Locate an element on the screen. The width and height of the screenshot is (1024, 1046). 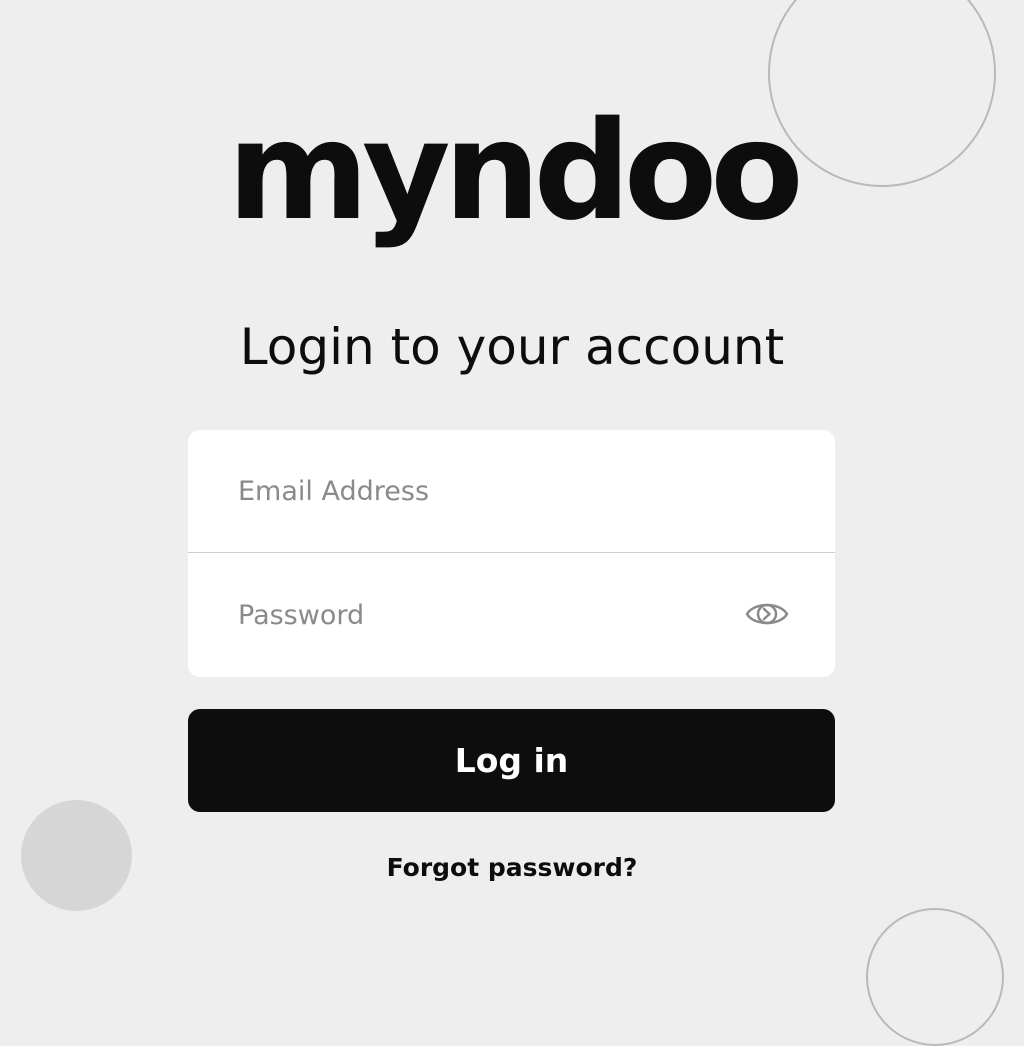
brand-logo: myndoo is located at coordinates (515, 172).